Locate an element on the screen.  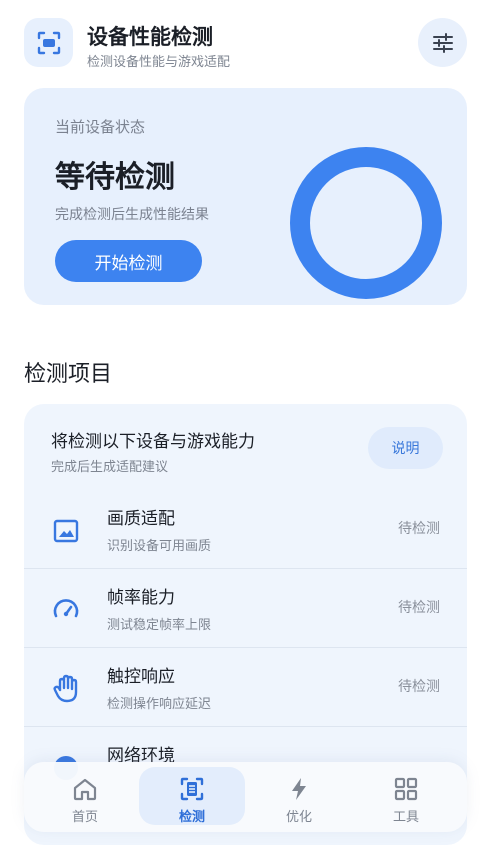
scan-icon is located at coordinates (192, 789).